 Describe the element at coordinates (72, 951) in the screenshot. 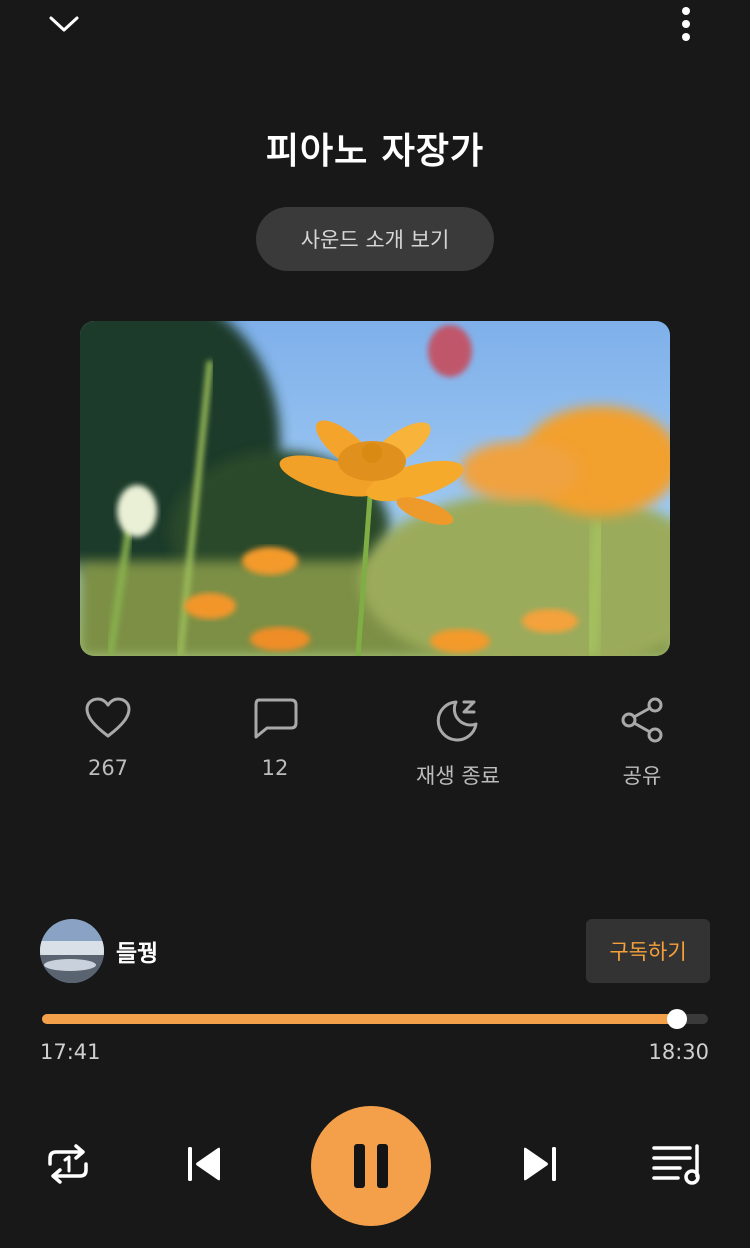

I see `creator-avatar` at that location.